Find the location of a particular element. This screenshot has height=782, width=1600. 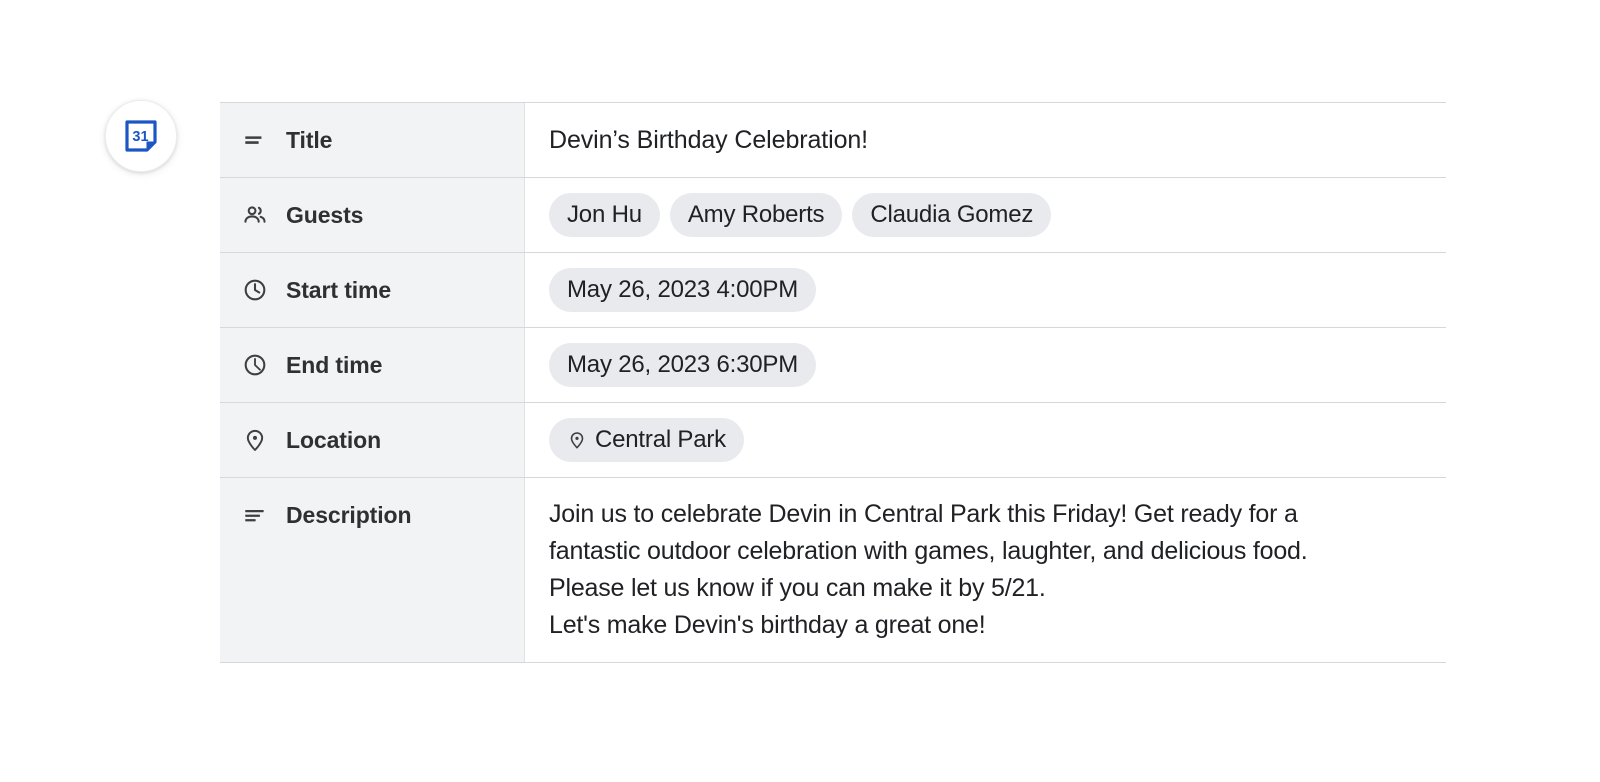

start-time-chip: May 26, 2023 4:00PM is located at coordinates (683, 290).